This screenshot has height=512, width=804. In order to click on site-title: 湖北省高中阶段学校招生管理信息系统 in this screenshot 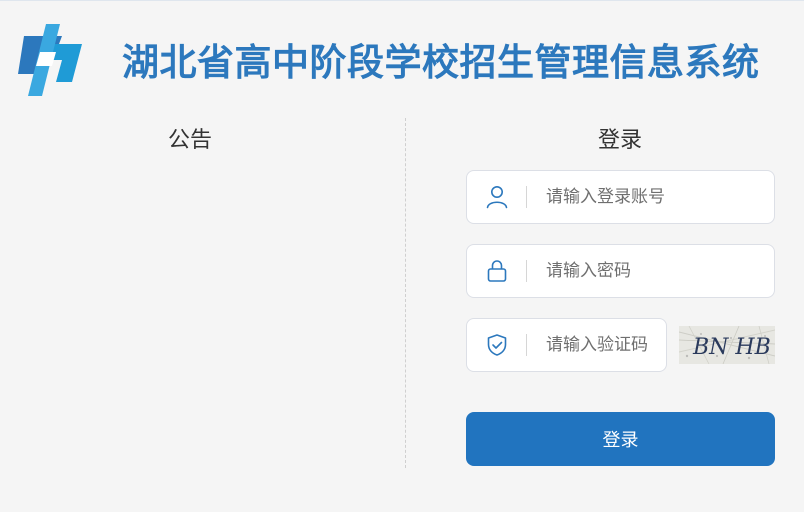, I will do `click(441, 62)`.